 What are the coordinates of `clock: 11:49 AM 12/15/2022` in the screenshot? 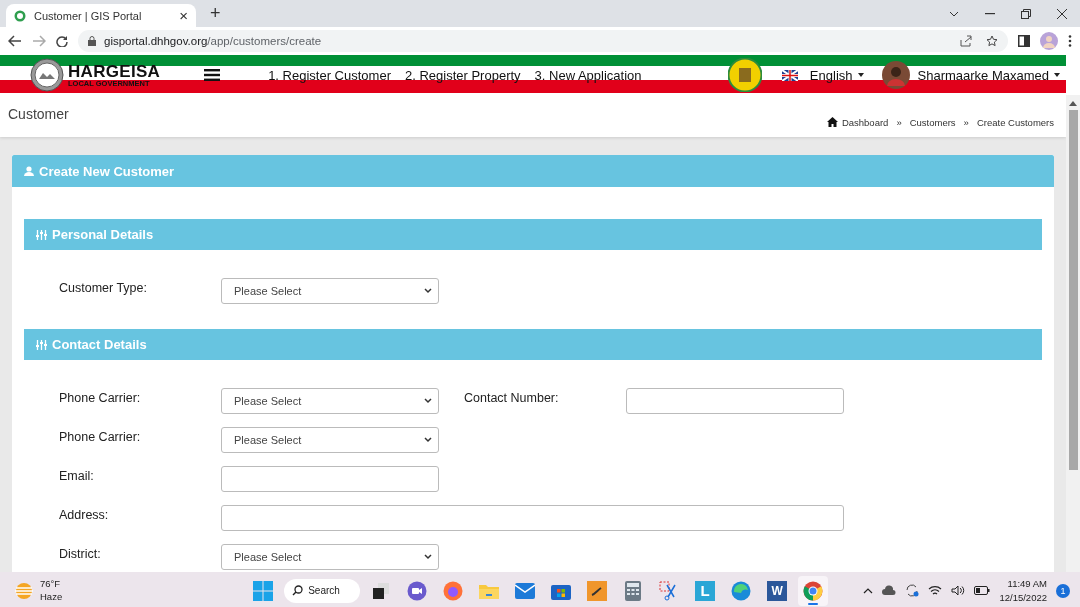 It's located at (1023, 590).